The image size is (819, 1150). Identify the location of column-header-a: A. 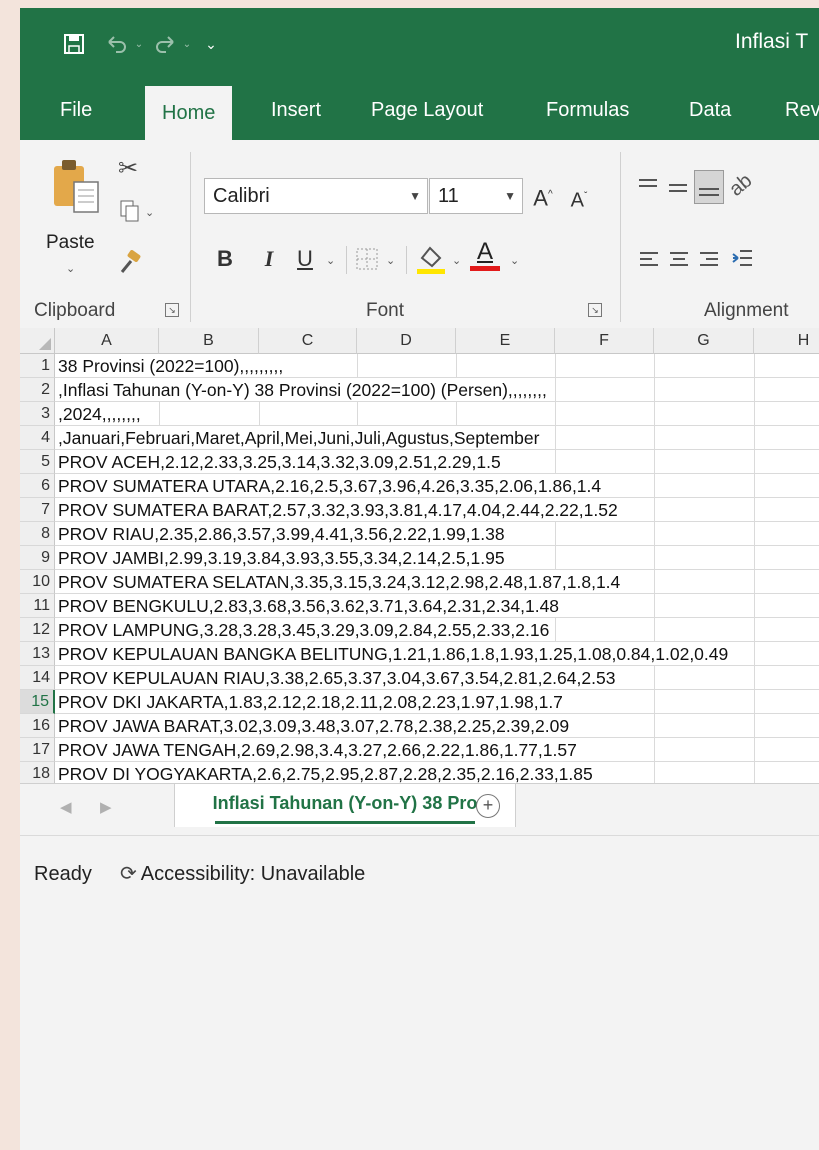
(107, 341).